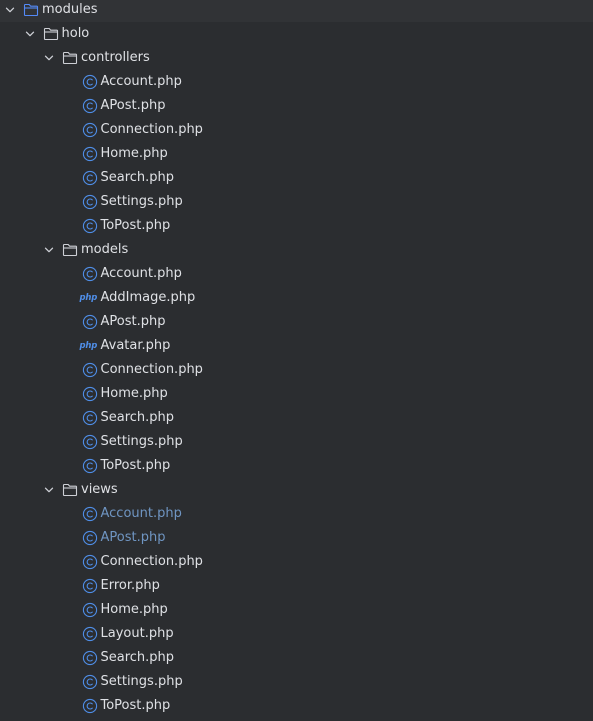  What do you see at coordinates (296, 58) in the screenshot?
I see `tree-folder-controllers: controllers` at bounding box center [296, 58].